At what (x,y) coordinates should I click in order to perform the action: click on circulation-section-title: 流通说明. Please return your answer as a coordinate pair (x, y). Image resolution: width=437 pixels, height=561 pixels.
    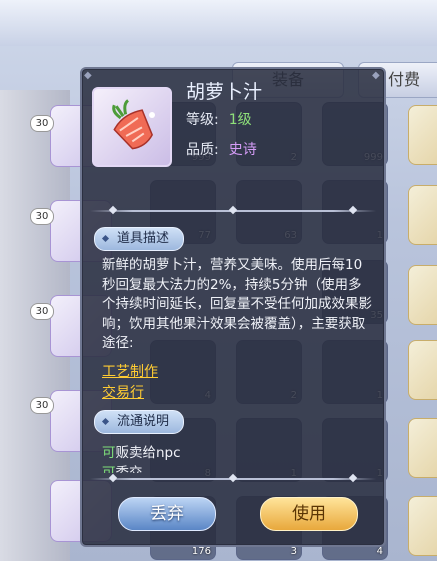
    Looking at the image, I should click on (139, 422).